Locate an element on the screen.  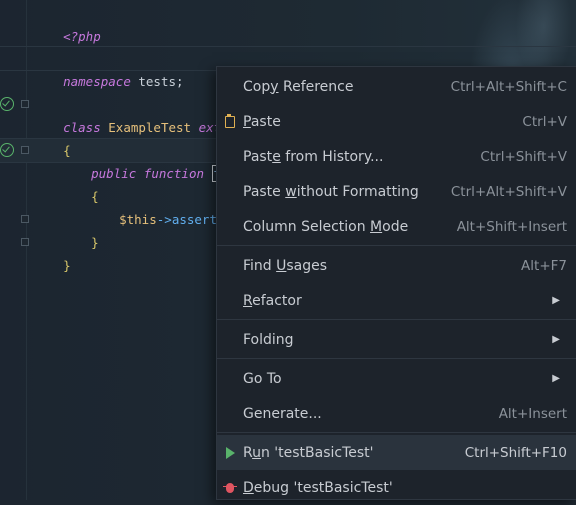
menu-item-label: Copy Reference is located at coordinates (298, 86).